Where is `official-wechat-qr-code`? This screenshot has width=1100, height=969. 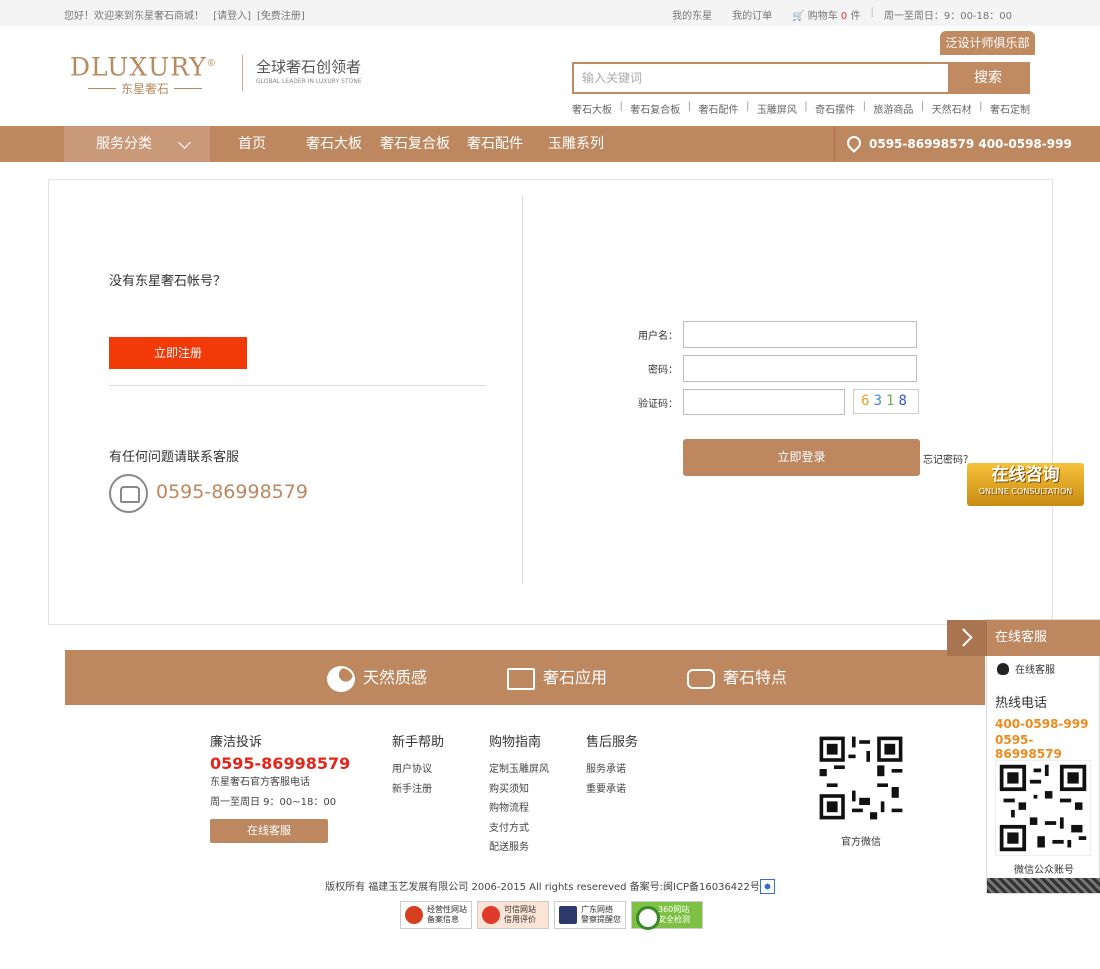 official-wechat-qr-code is located at coordinates (861, 778).